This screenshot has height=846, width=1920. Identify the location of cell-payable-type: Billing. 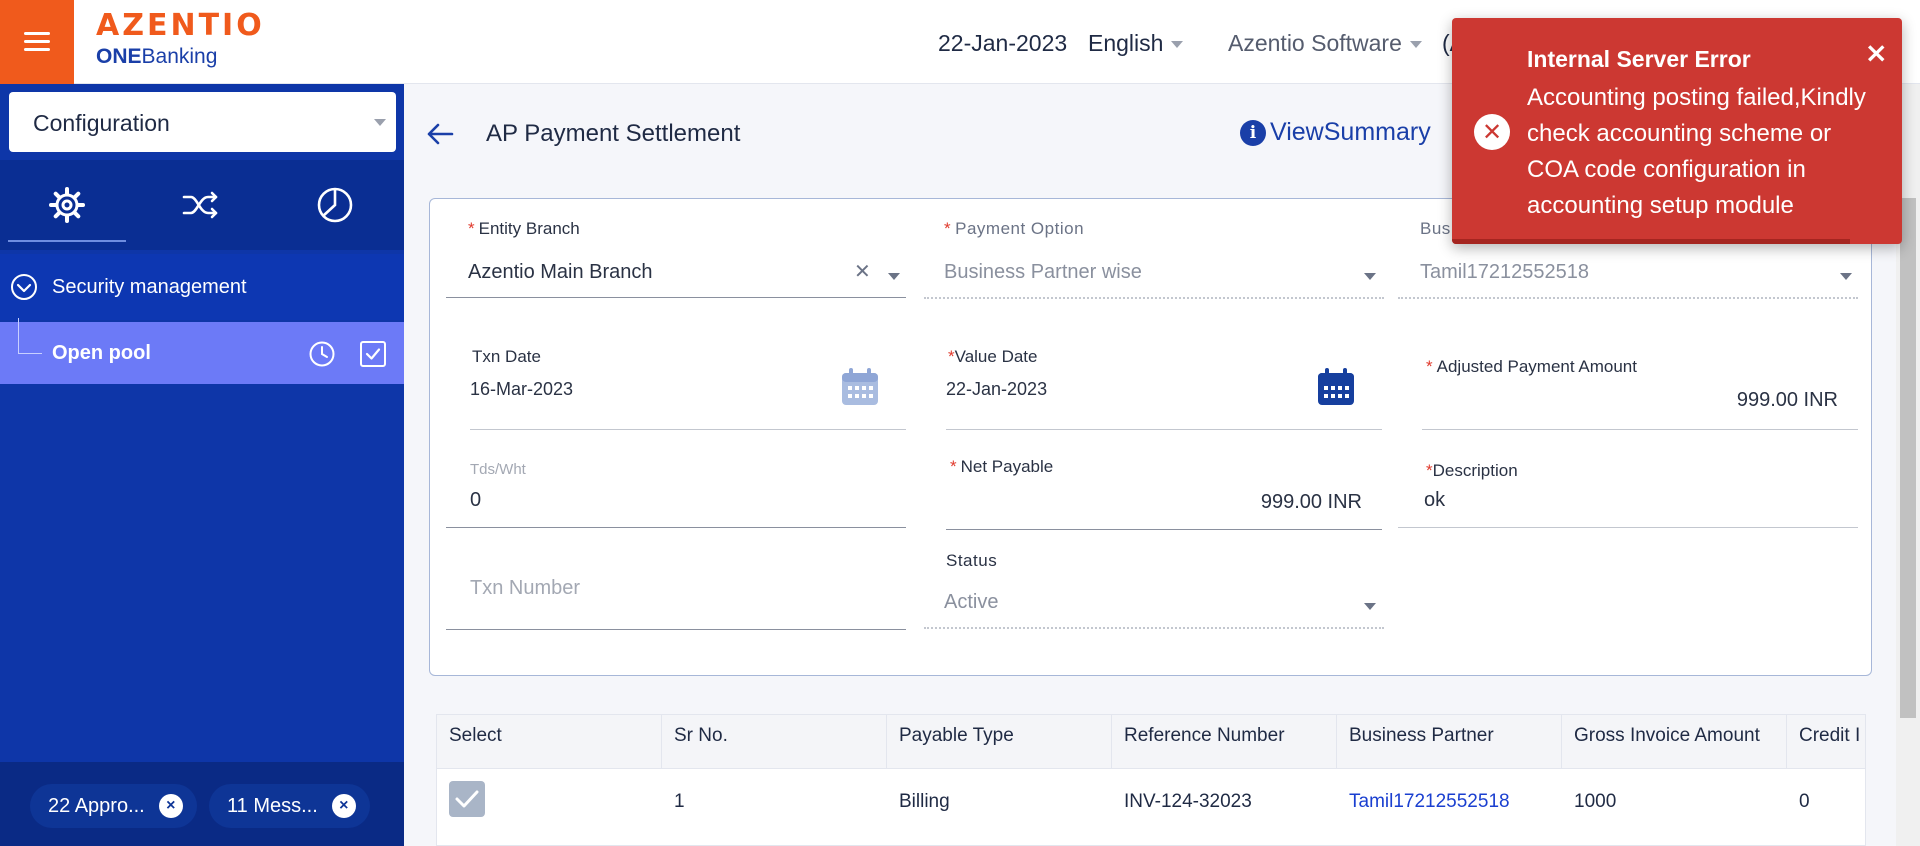
(924, 801).